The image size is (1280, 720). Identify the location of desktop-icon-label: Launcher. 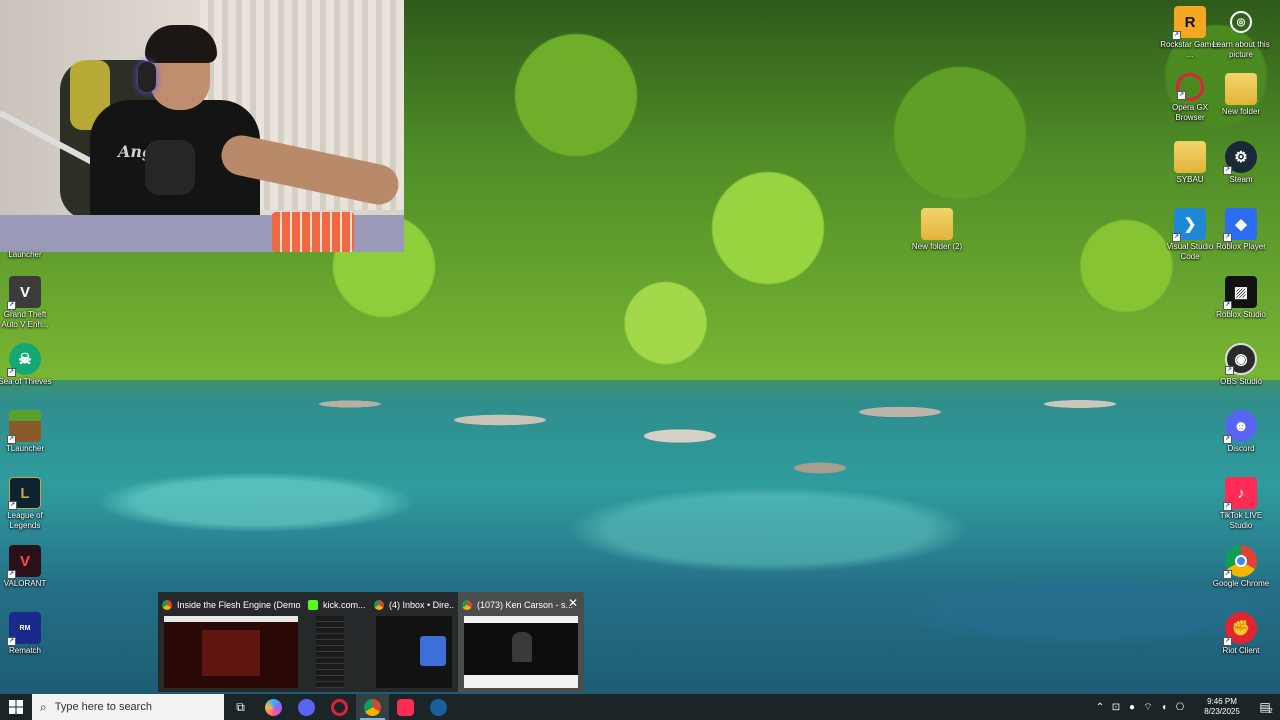
(25, 254).